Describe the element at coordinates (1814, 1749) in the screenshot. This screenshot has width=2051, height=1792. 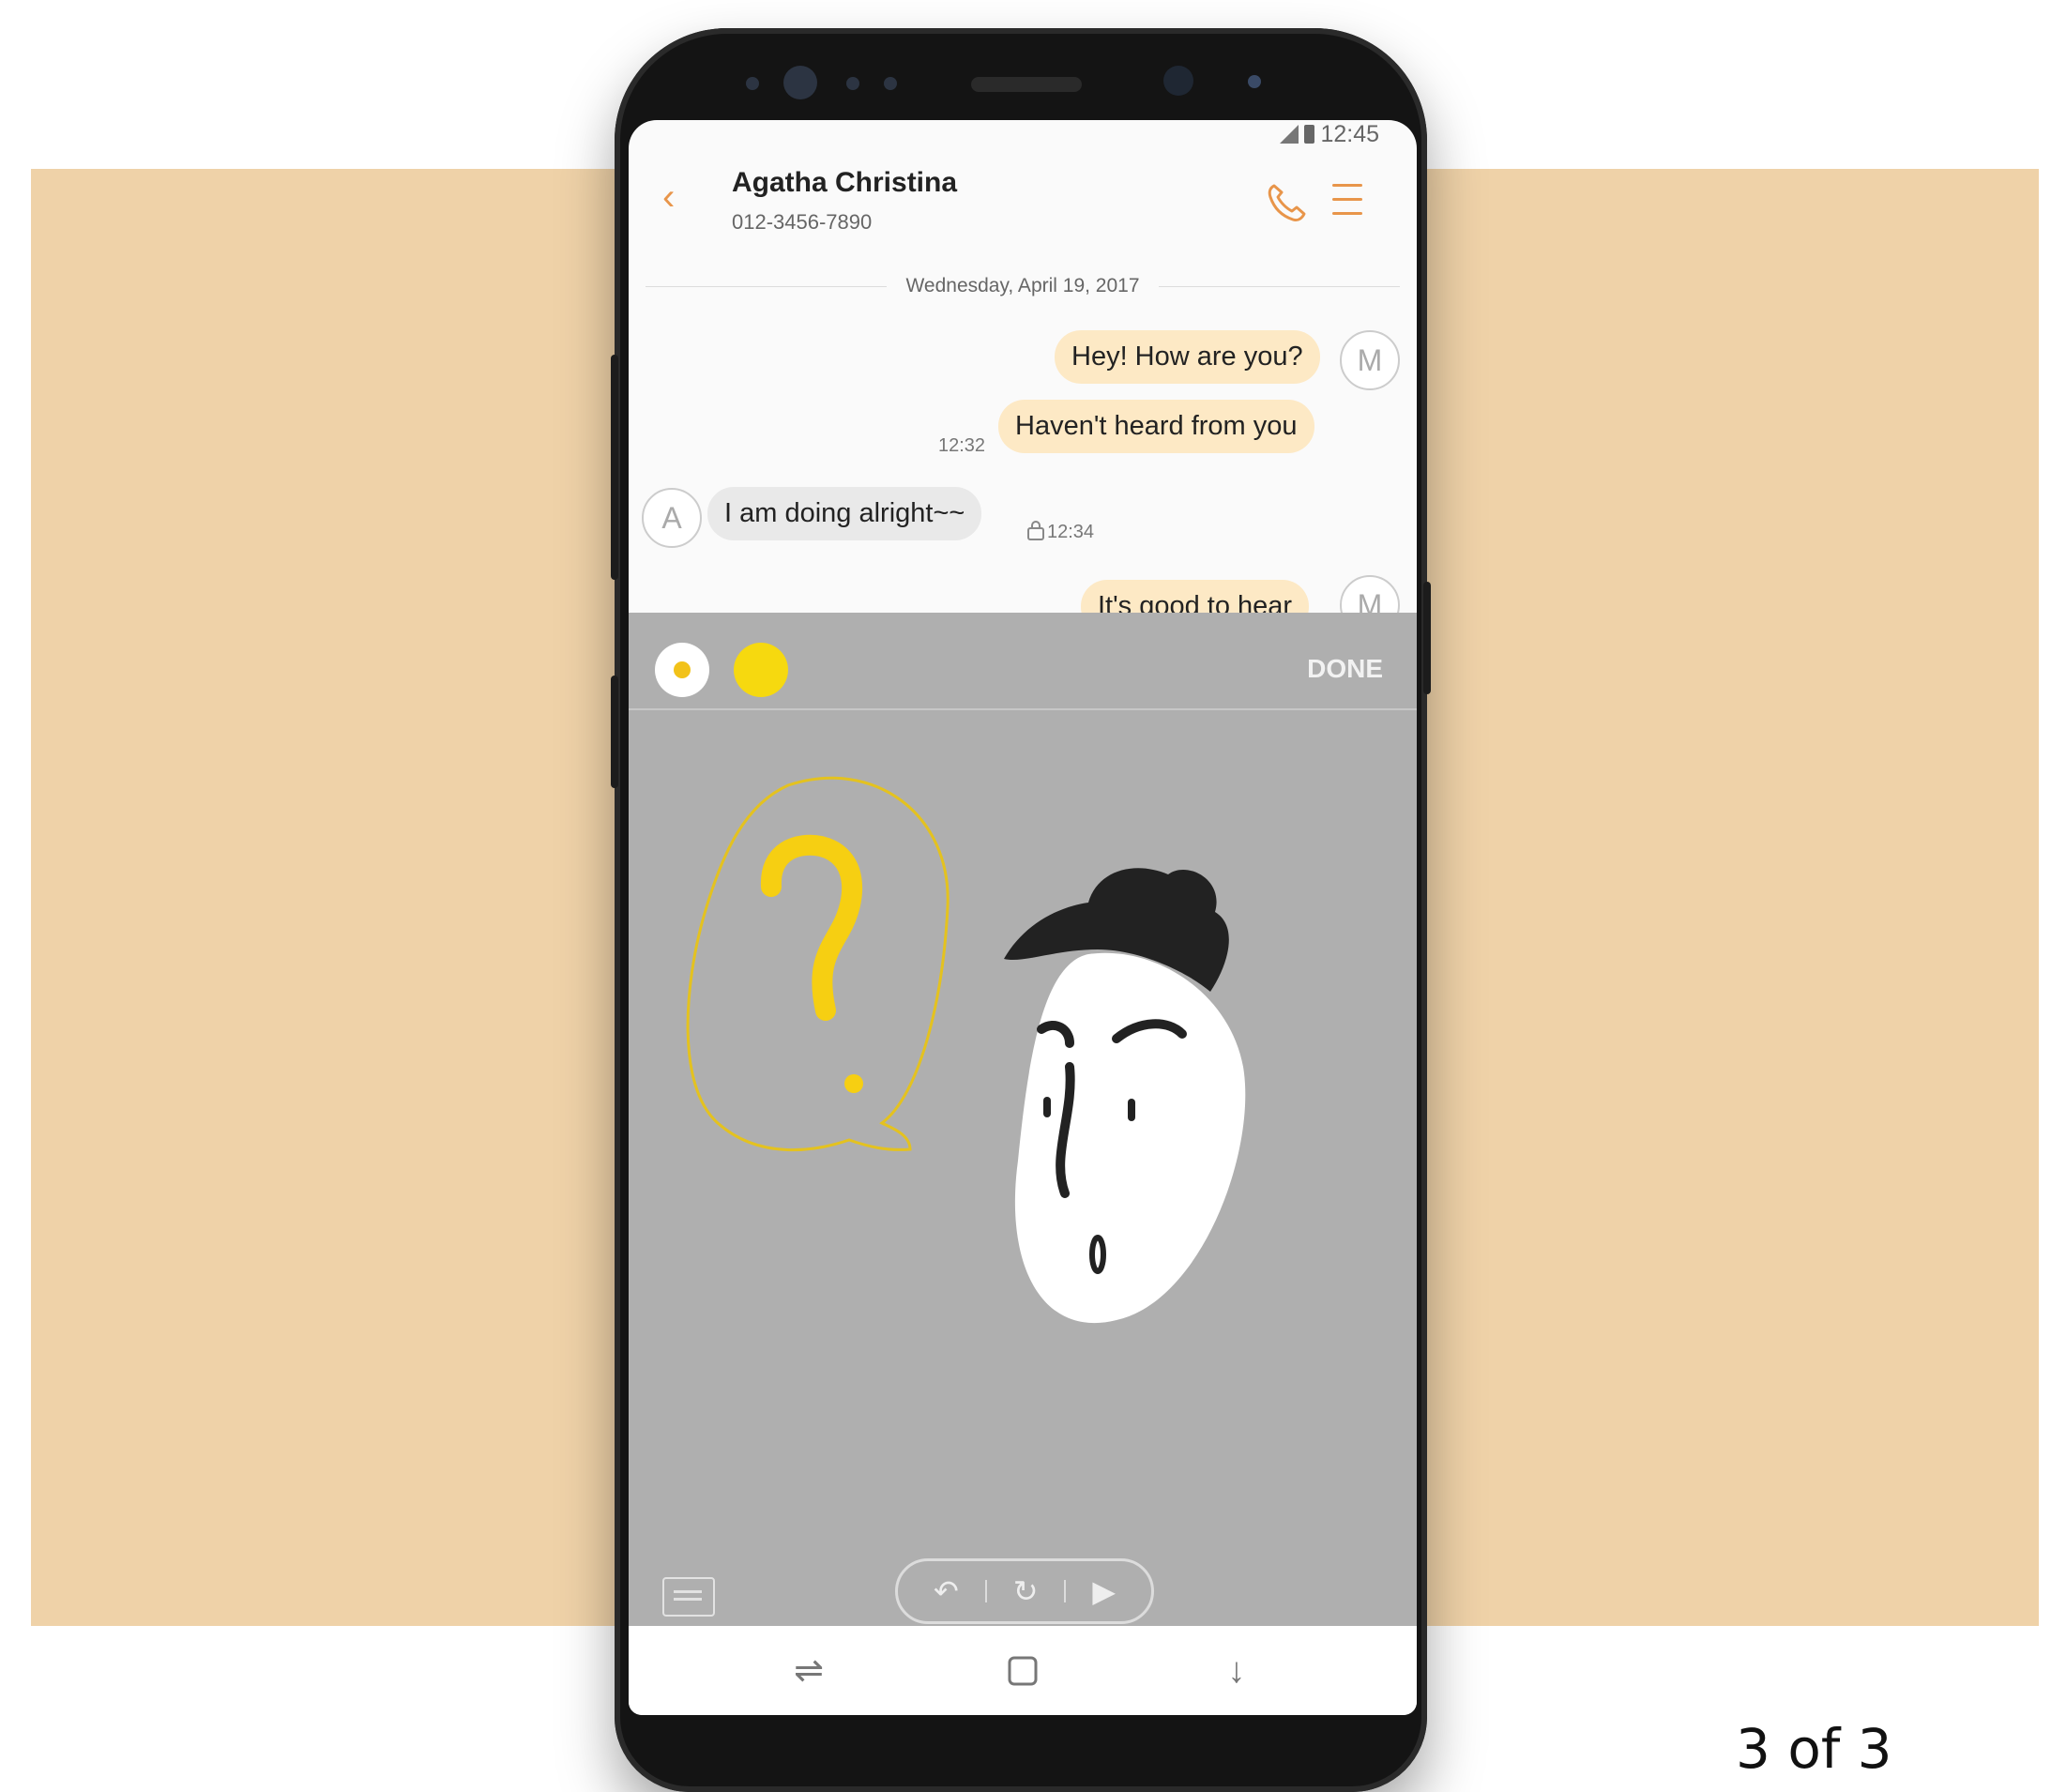
I see `slide-counter: 3 of 3` at that location.